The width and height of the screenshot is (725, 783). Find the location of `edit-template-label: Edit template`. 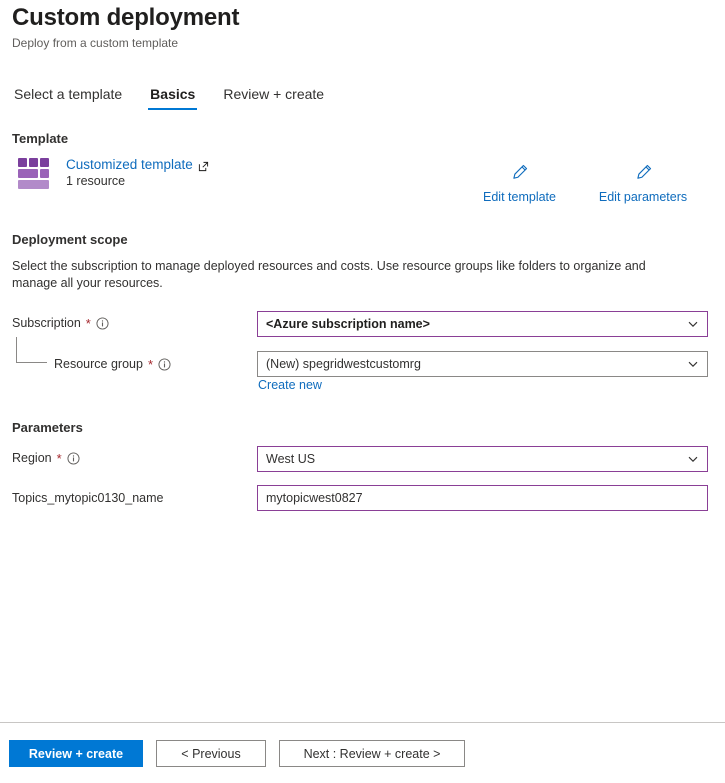

edit-template-label: Edit template is located at coordinates (519, 197).